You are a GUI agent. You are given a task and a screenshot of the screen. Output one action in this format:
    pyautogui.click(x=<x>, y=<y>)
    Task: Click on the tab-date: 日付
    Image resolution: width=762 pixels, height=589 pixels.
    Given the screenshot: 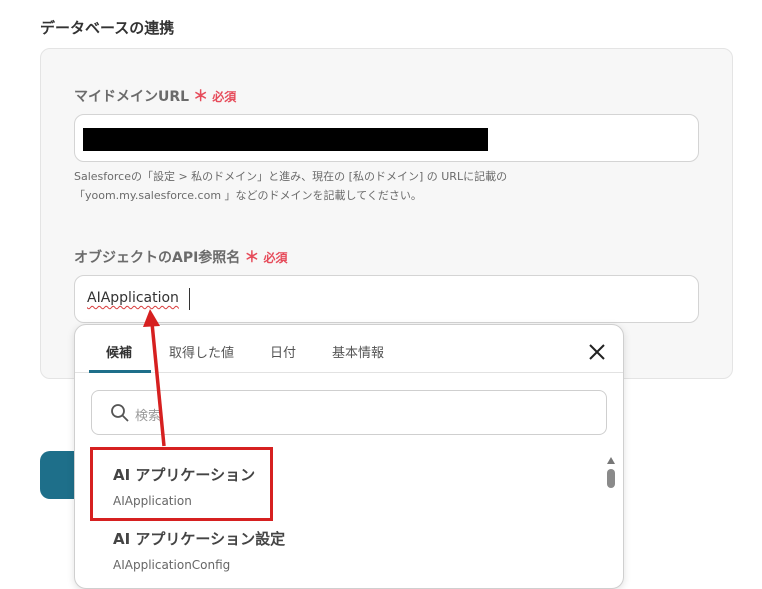 What is the action you would take?
    pyautogui.click(x=283, y=351)
    